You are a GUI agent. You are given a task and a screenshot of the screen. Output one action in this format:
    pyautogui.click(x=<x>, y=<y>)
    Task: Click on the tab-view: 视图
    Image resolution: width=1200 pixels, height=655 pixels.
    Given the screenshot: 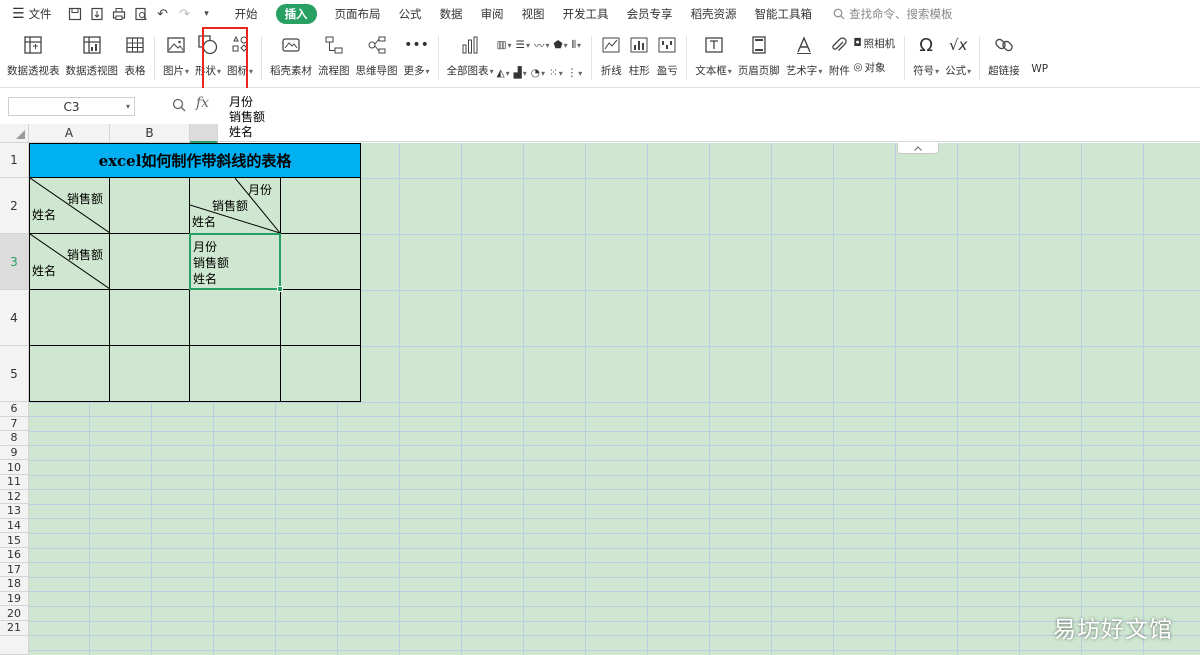 What is the action you would take?
    pyautogui.click(x=533, y=14)
    